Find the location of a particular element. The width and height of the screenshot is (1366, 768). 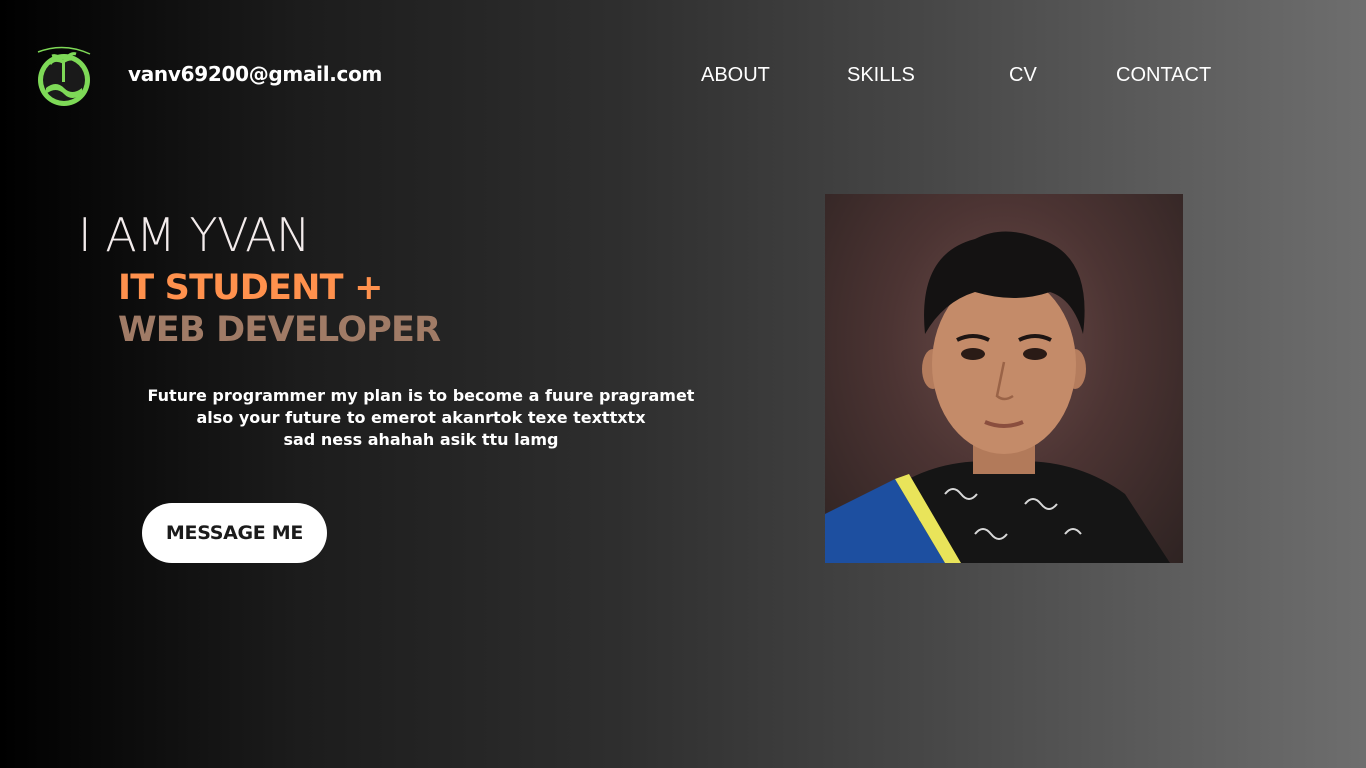

hero-role-line-2: WEB DEVELOPER is located at coordinates (279, 330).